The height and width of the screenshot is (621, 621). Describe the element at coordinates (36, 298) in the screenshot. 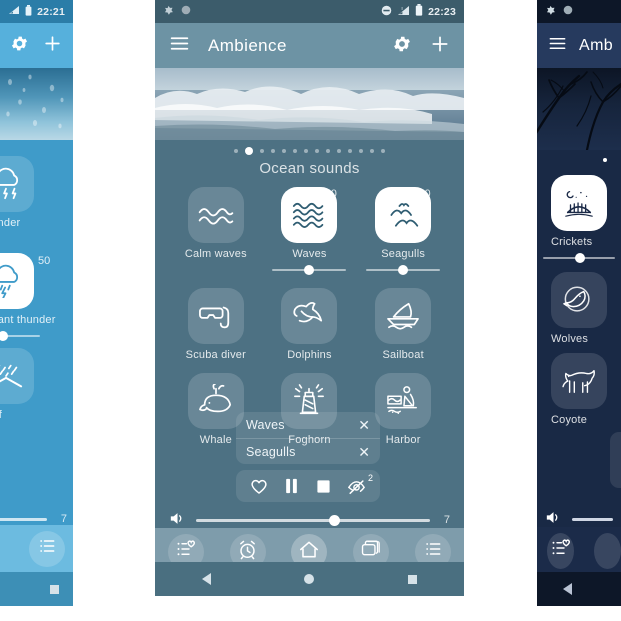

I see `sound-cell: 50 Distant thunder` at that location.